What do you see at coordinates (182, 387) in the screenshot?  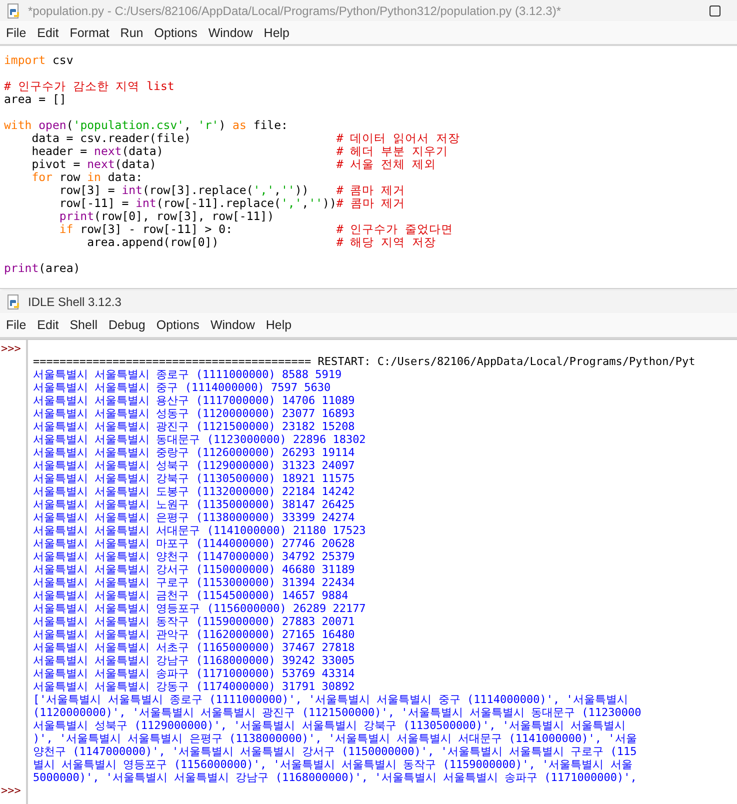 I see `output-line: 서울특별시 서울특별시 중구 (1114000000) 7597 5630` at bounding box center [182, 387].